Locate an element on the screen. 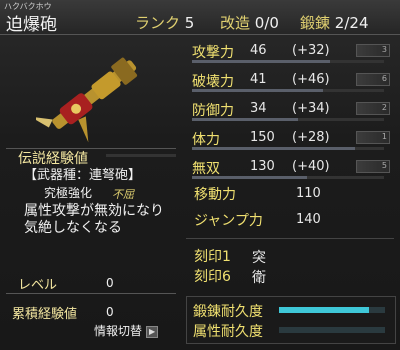 The height and width of the screenshot is (350, 400). stat-row-health: 体力 150 (+28) 1 is located at coordinates (290, 139).